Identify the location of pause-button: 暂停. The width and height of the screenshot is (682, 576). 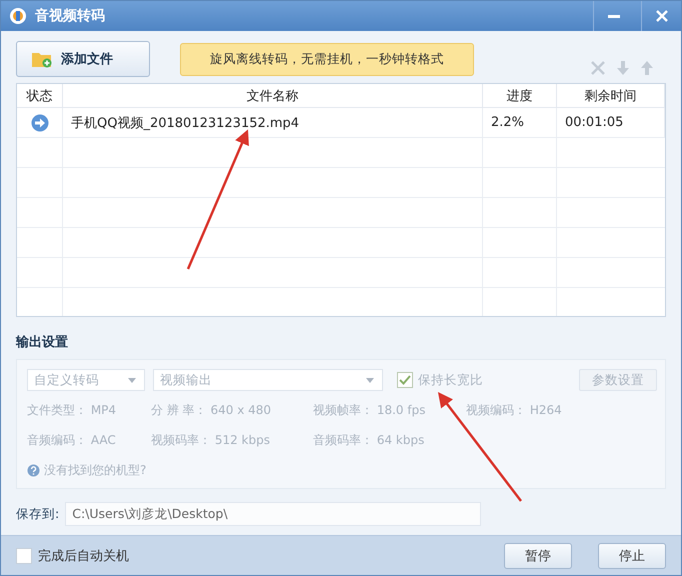
(538, 555).